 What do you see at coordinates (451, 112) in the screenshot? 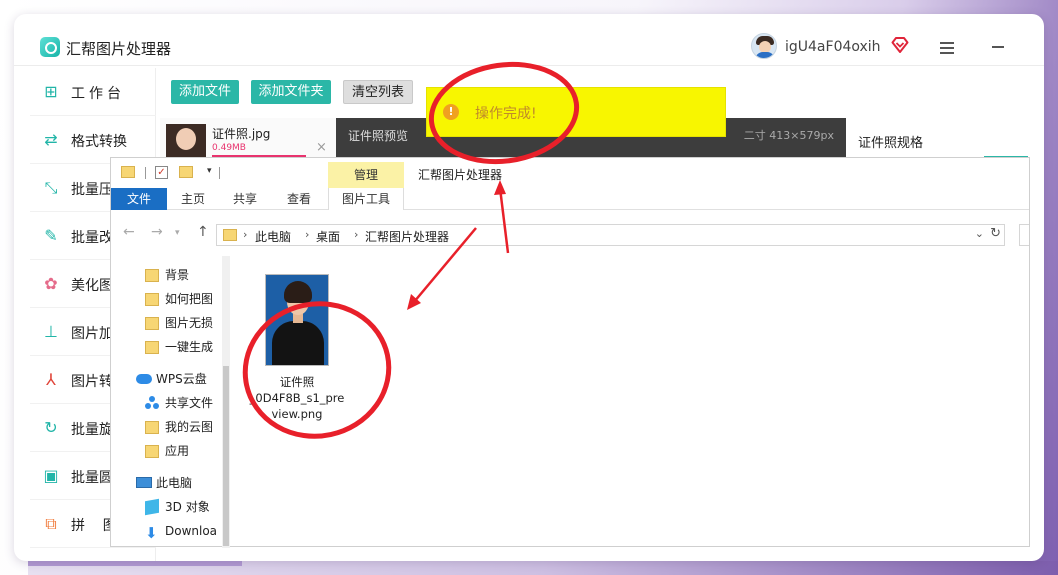
I see `info-icon: !` at bounding box center [451, 112].